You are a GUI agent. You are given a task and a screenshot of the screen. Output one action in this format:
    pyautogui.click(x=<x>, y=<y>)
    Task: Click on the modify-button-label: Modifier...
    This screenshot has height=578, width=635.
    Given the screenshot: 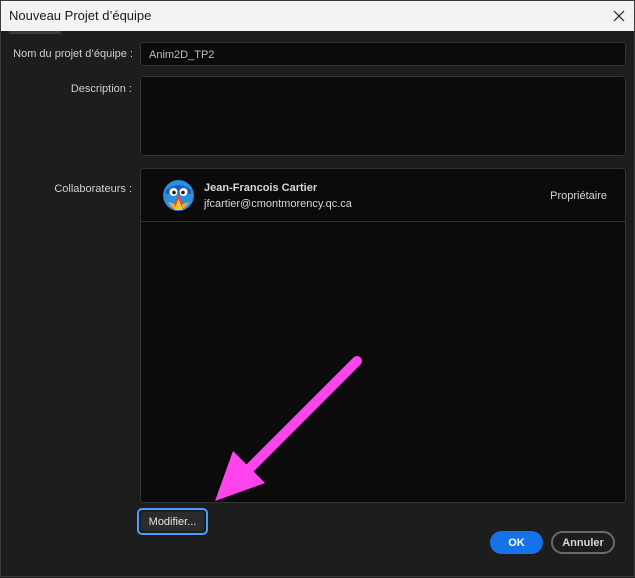 What is the action you would take?
    pyautogui.click(x=172, y=521)
    